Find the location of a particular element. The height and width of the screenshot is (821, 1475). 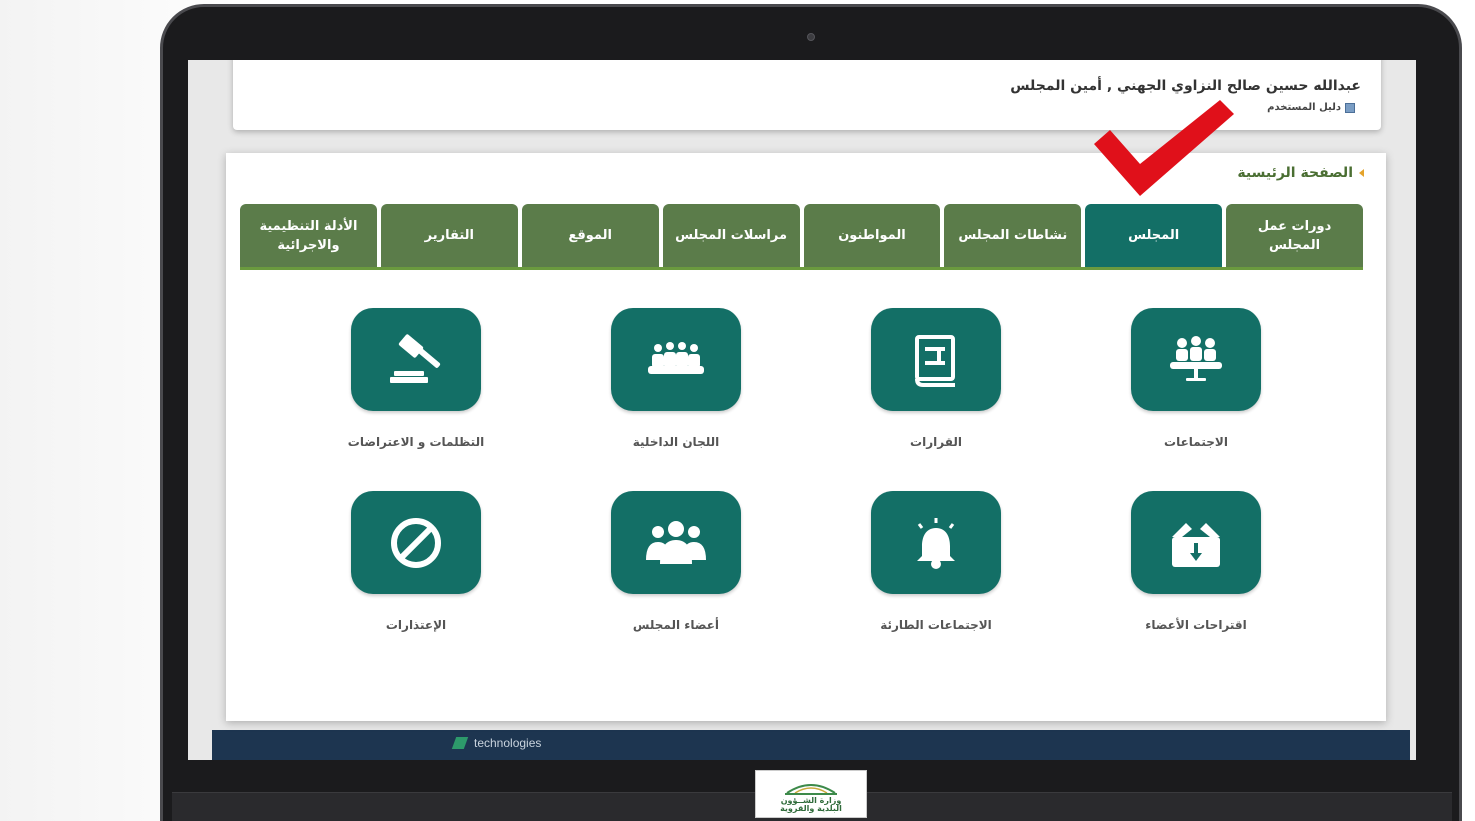

tile-grievances: التظلمات و الاعتراضات is located at coordinates (416, 399).